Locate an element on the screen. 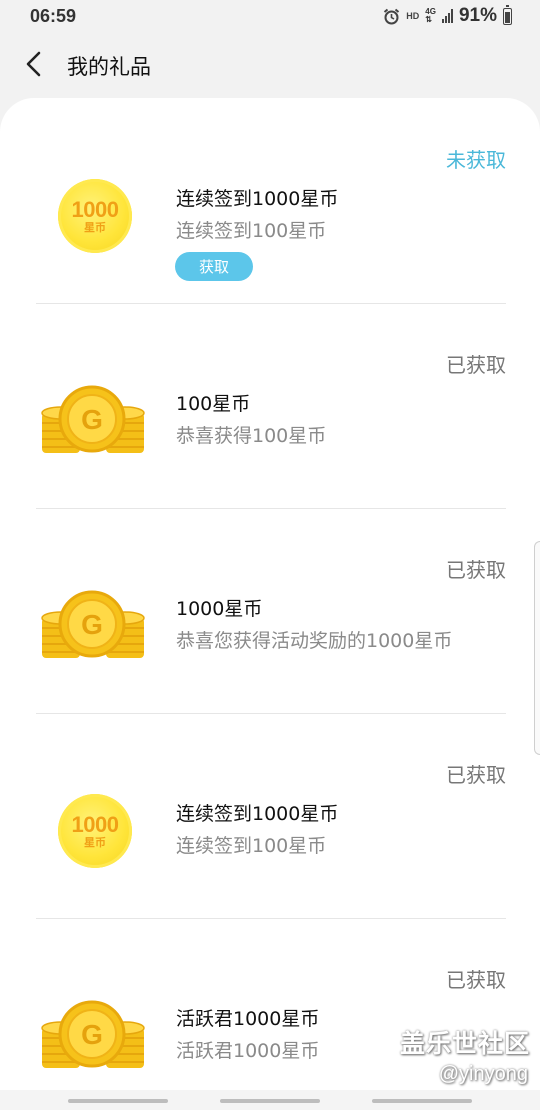 The height and width of the screenshot is (1110, 540). gift-subtitle: 恭喜获得100星币 is located at coordinates (251, 436).